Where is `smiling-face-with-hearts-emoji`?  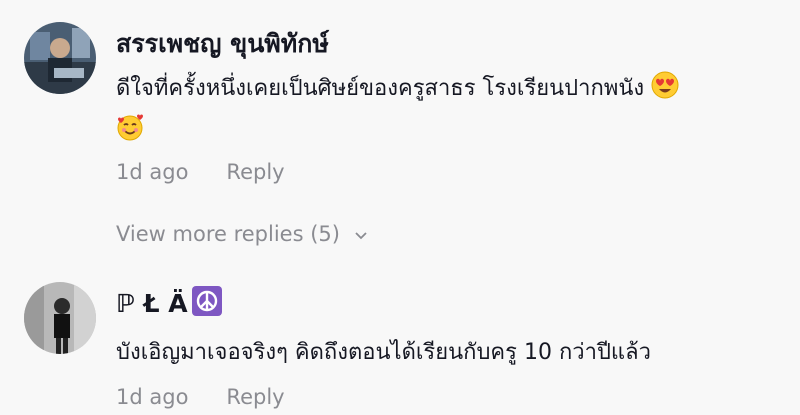 smiling-face-with-hearts-emoji is located at coordinates (130, 133).